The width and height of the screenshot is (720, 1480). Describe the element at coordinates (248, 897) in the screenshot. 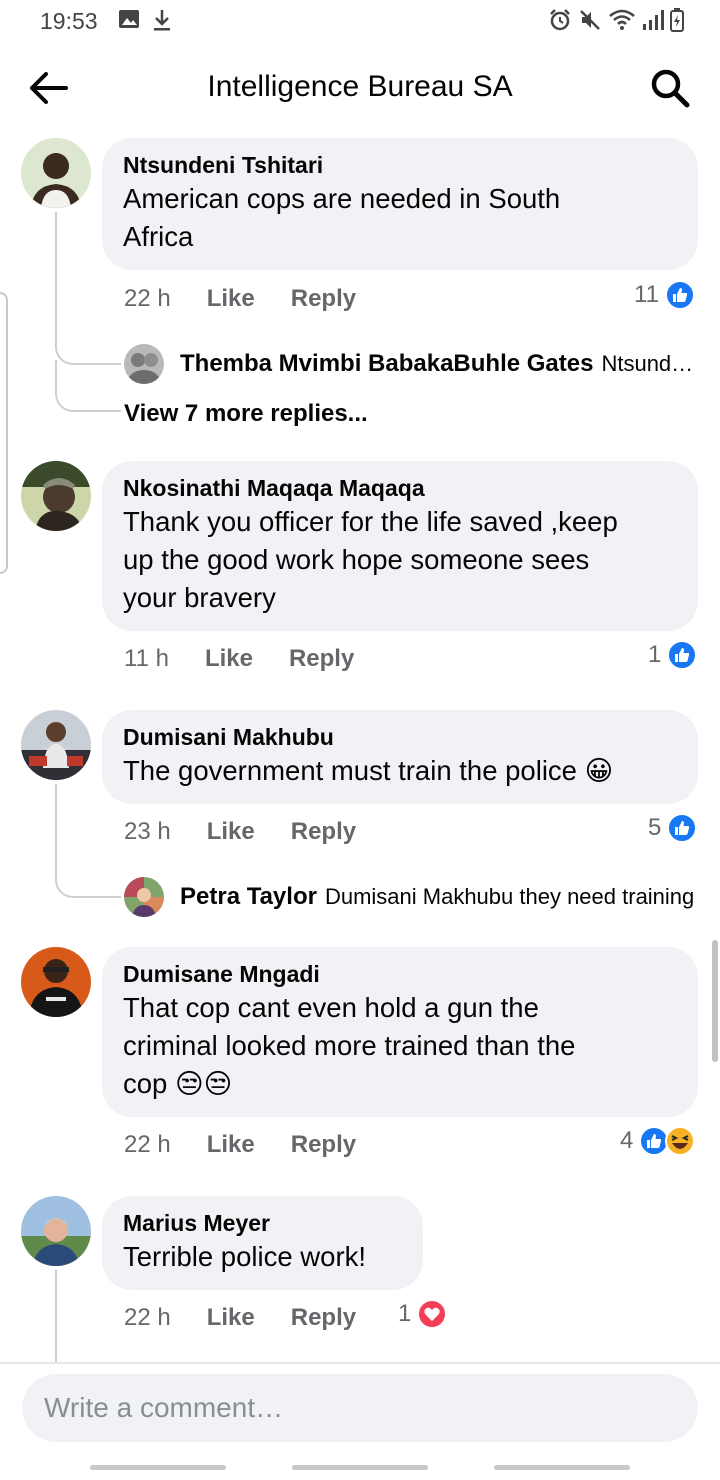

I see `reply-author: Petra Taylor` at that location.